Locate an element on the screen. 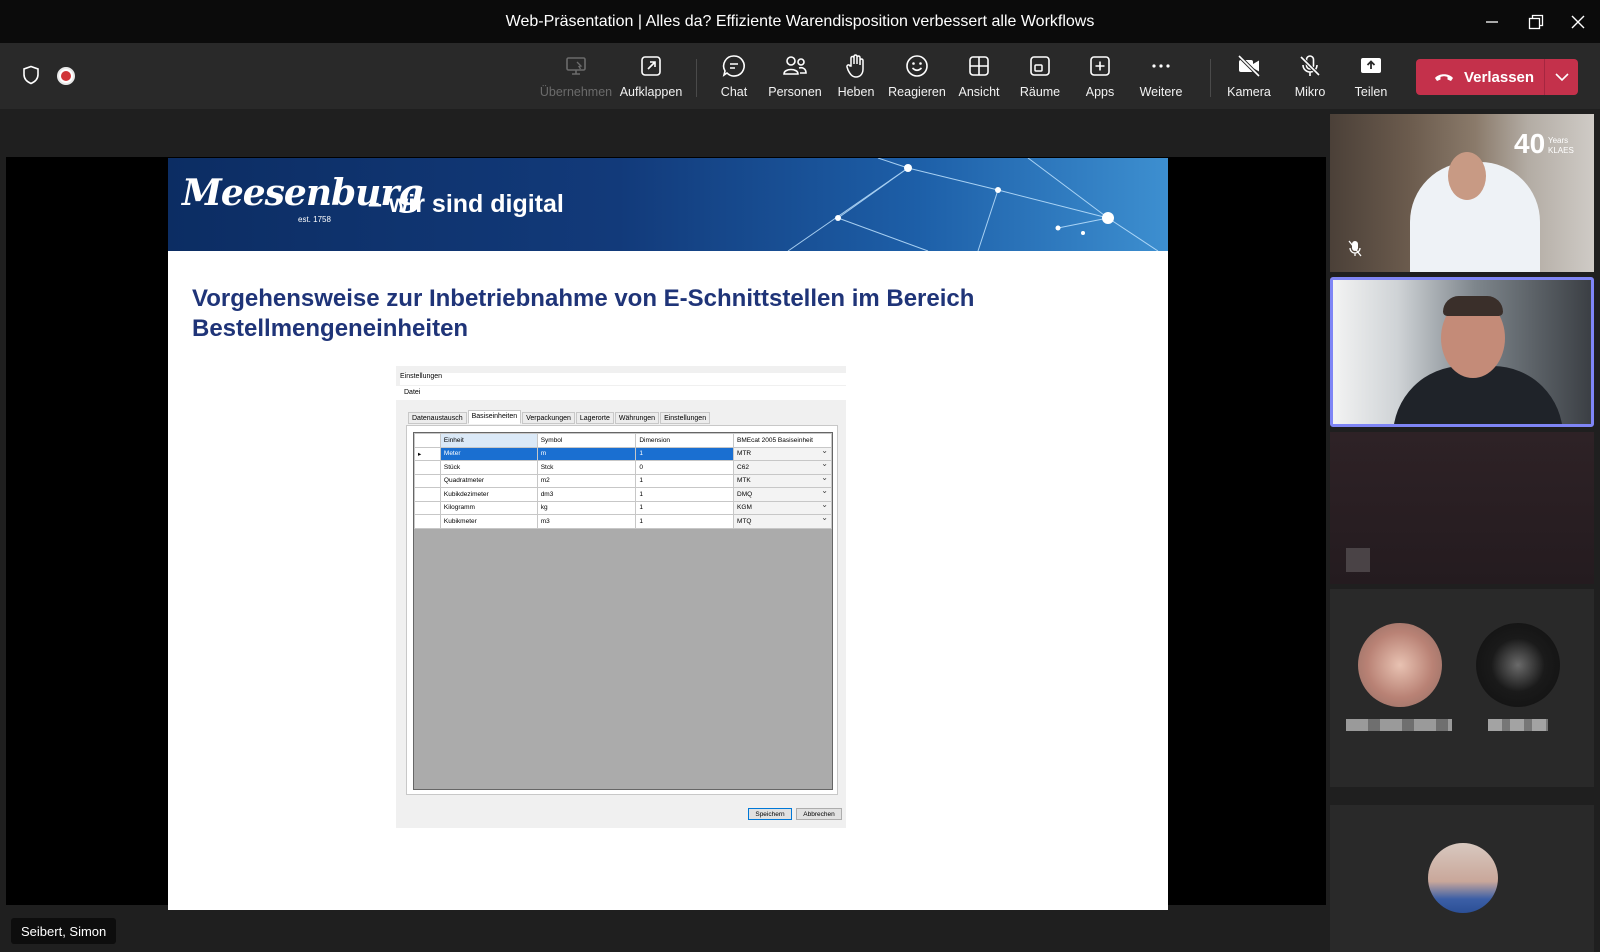  leave-label: Verlassen is located at coordinates (1499, 77).